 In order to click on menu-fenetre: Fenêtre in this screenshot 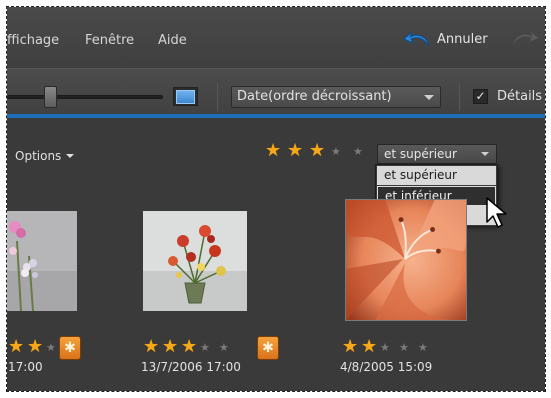, I will do `click(109, 40)`.